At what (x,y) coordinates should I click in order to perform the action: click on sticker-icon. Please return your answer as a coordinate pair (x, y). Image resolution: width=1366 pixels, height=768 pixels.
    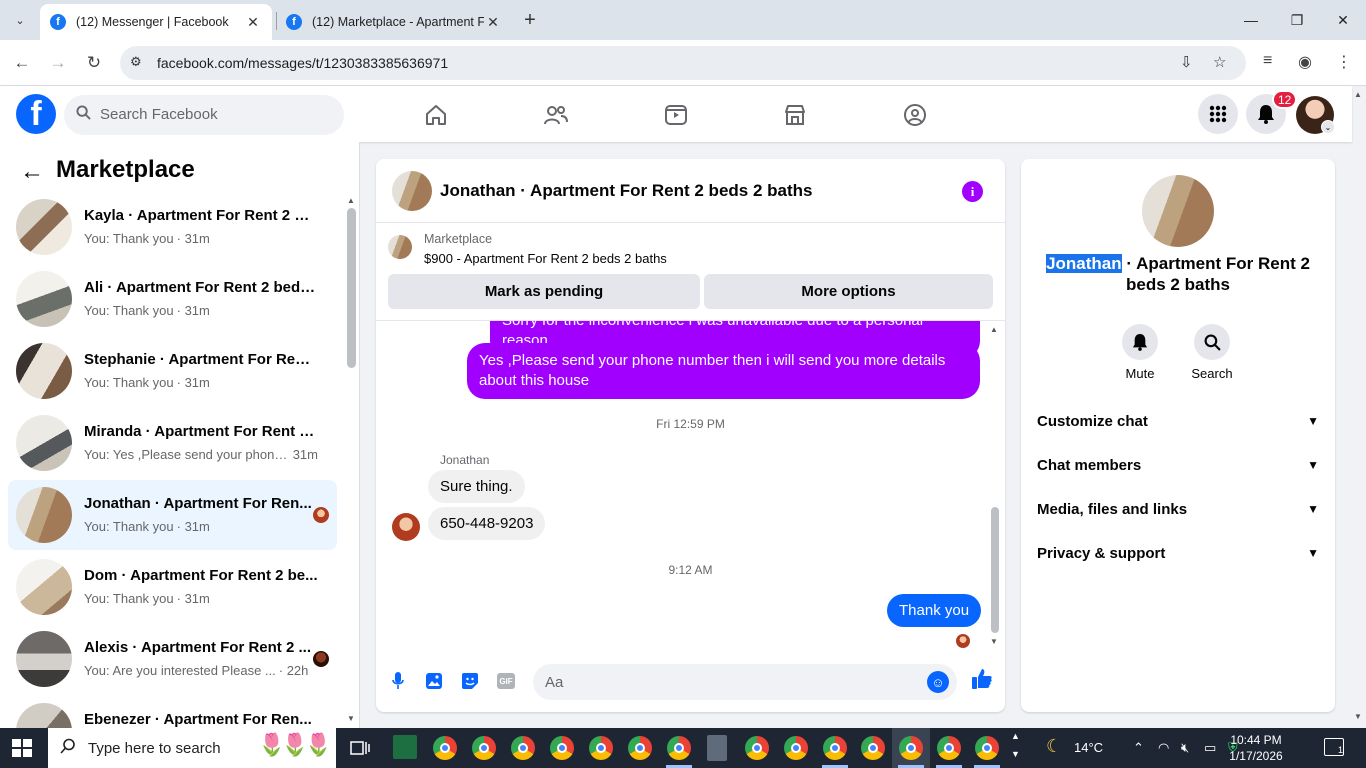
    Looking at the image, I should click on (470, 681).